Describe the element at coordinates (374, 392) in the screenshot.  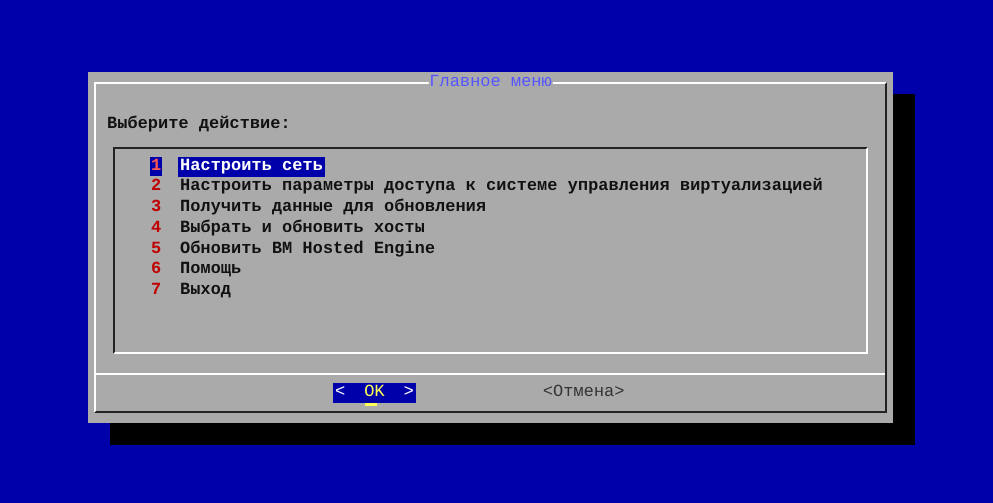
I see `ok-button: < OK >` at that location.